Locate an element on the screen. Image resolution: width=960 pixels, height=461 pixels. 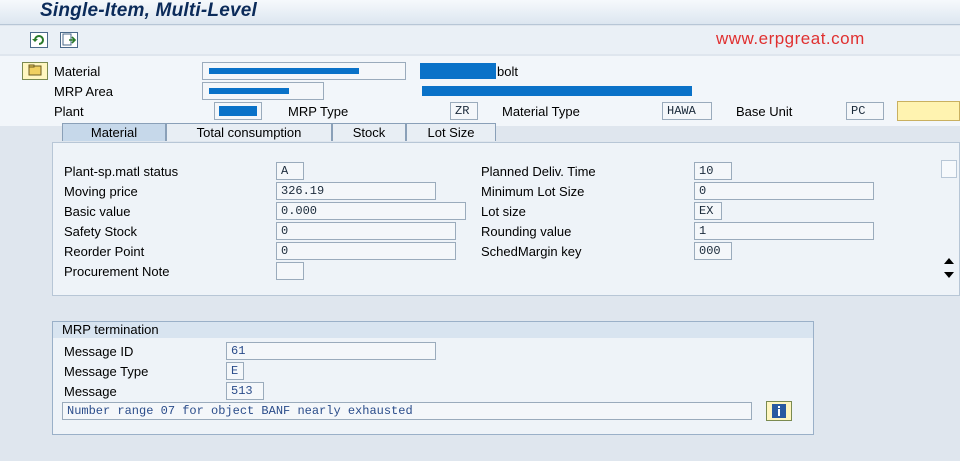
schedmargin-key-field: 000 is located at coordinates (713, 251).